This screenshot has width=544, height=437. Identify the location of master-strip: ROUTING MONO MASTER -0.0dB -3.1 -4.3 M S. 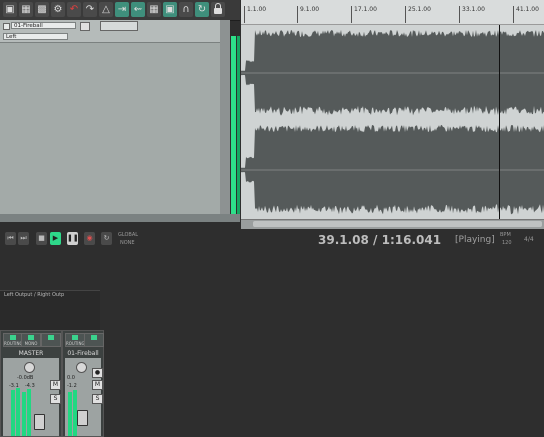
(31, 383).